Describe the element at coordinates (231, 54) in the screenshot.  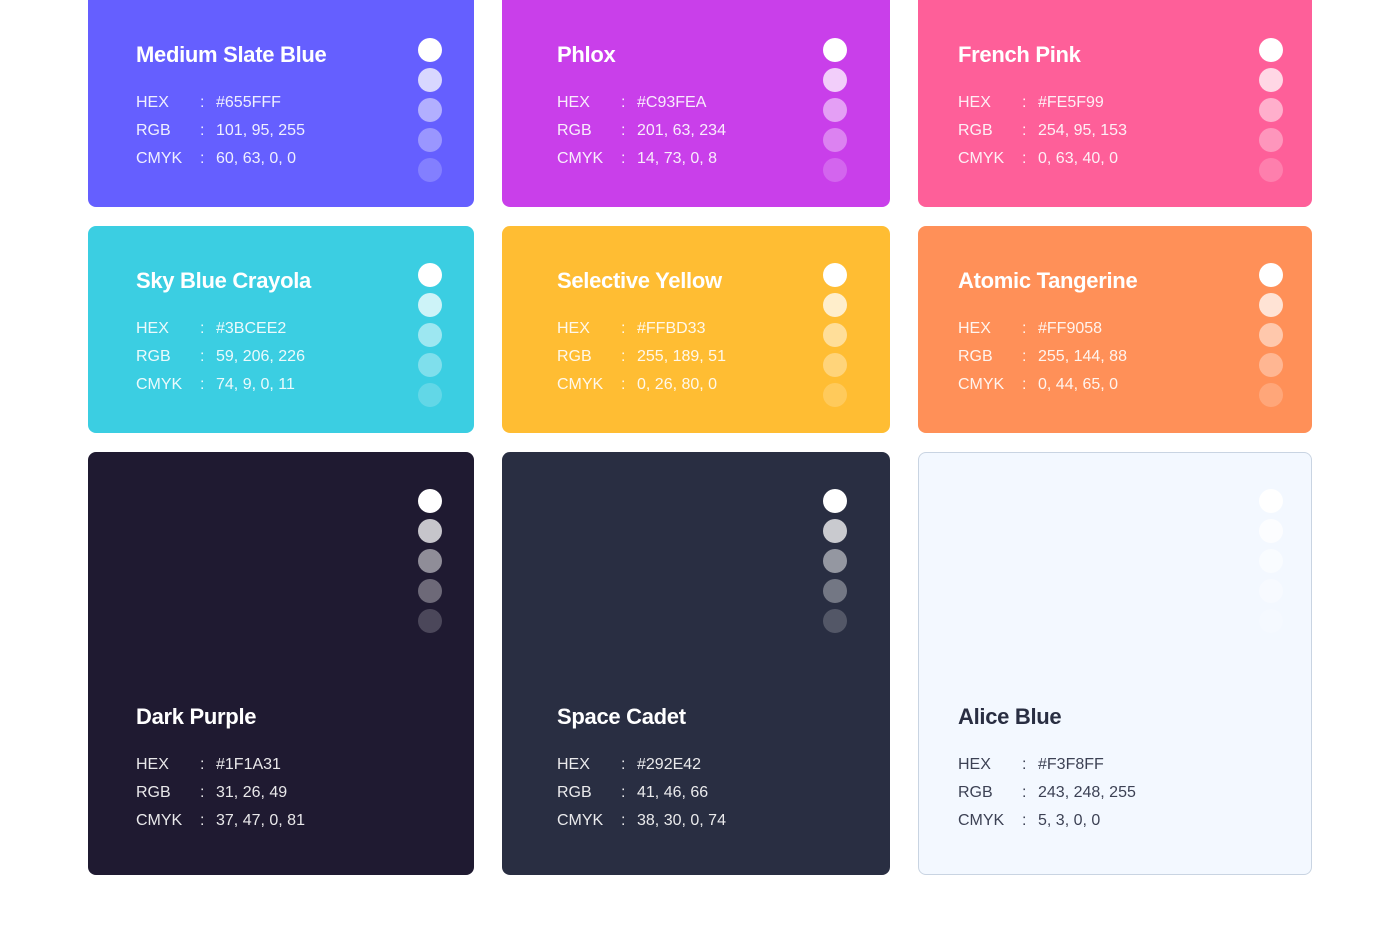
I see `swatch-name: Medium Slate Blue` at that location.